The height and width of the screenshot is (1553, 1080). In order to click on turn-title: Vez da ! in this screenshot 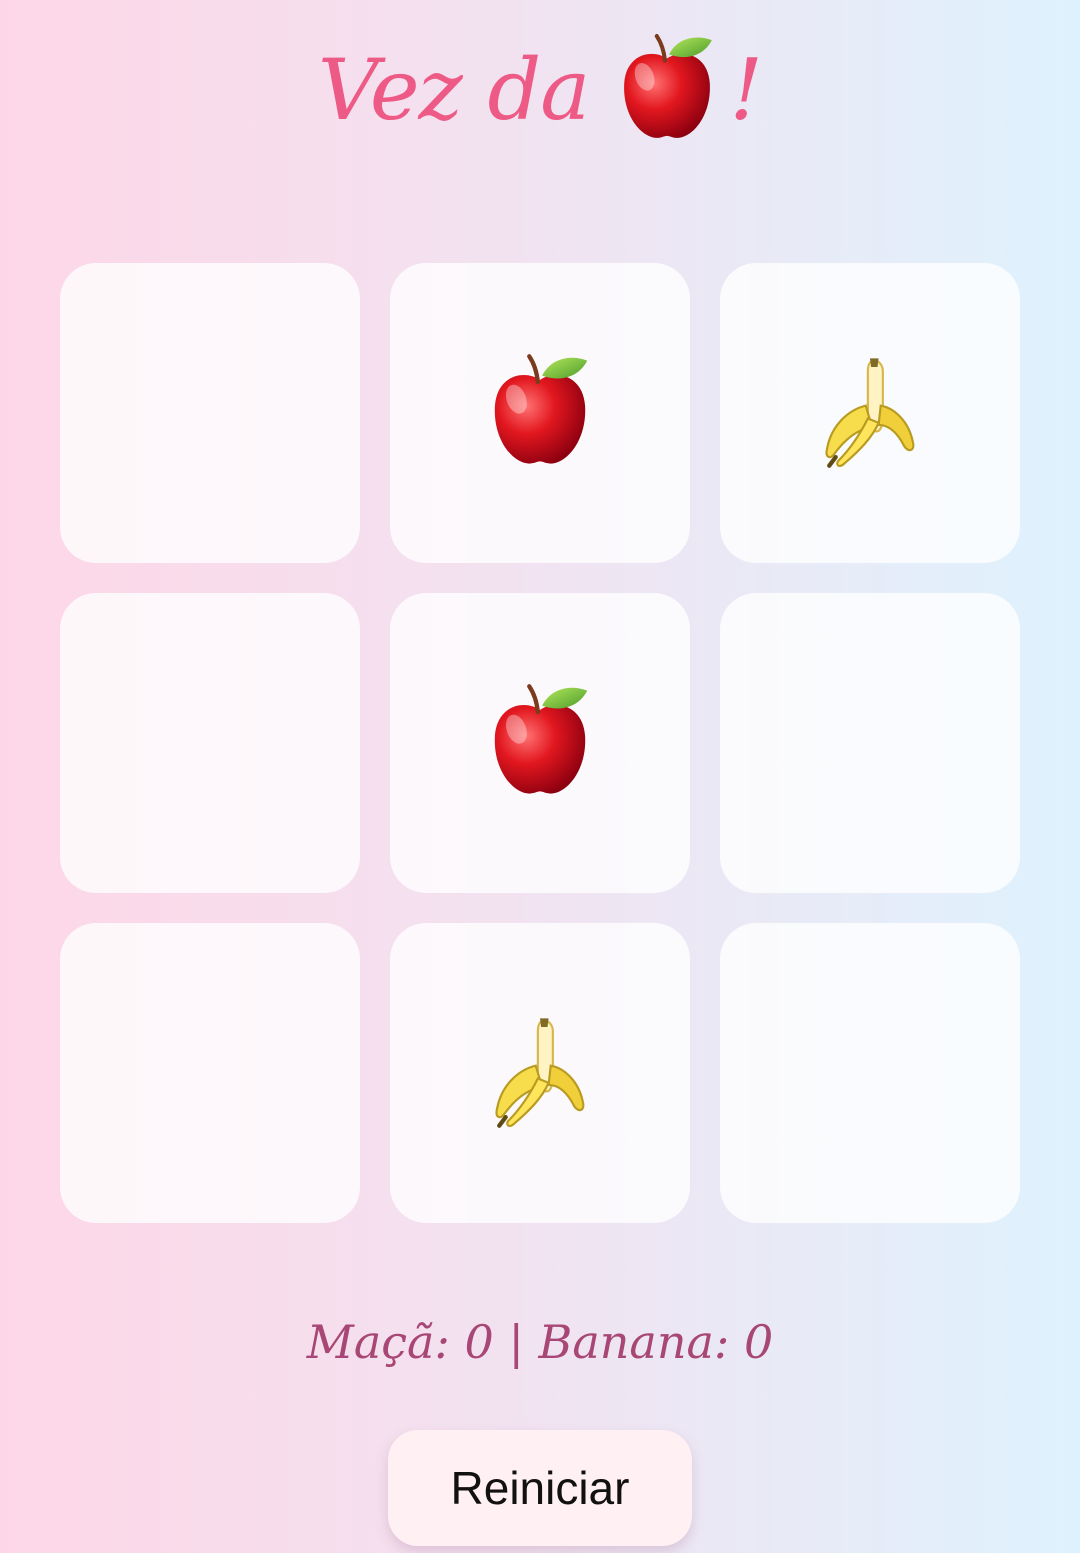, I will do `click(540, 90)`.